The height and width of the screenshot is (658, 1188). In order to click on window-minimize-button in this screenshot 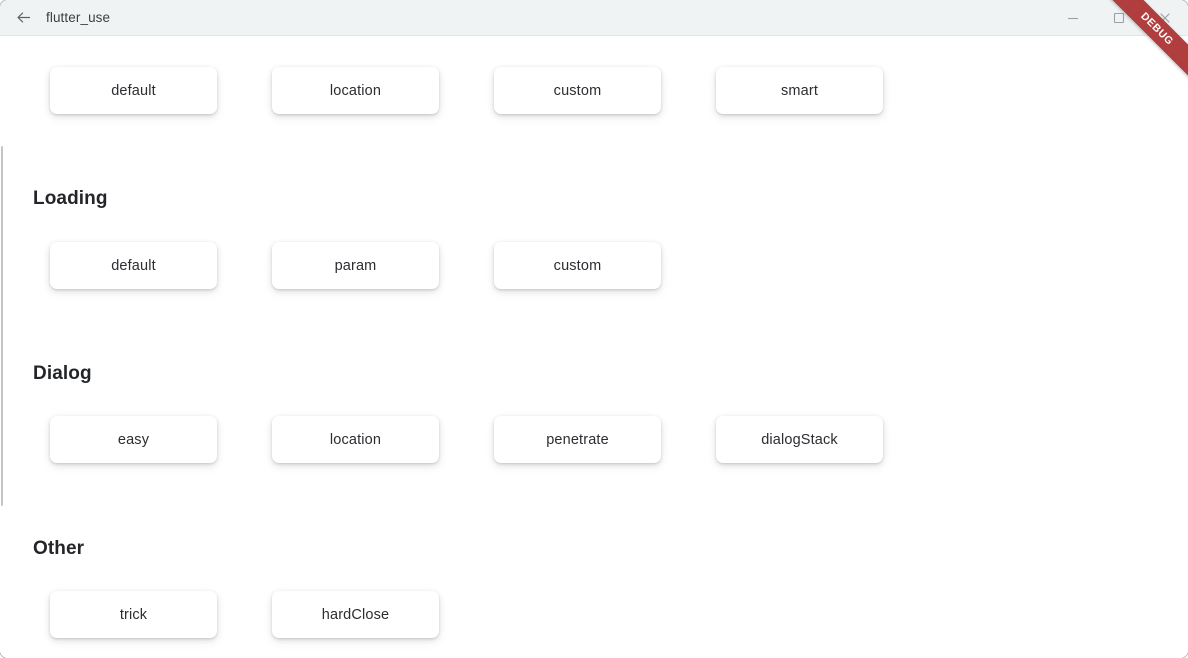, I will do `click(1073, 18)`.